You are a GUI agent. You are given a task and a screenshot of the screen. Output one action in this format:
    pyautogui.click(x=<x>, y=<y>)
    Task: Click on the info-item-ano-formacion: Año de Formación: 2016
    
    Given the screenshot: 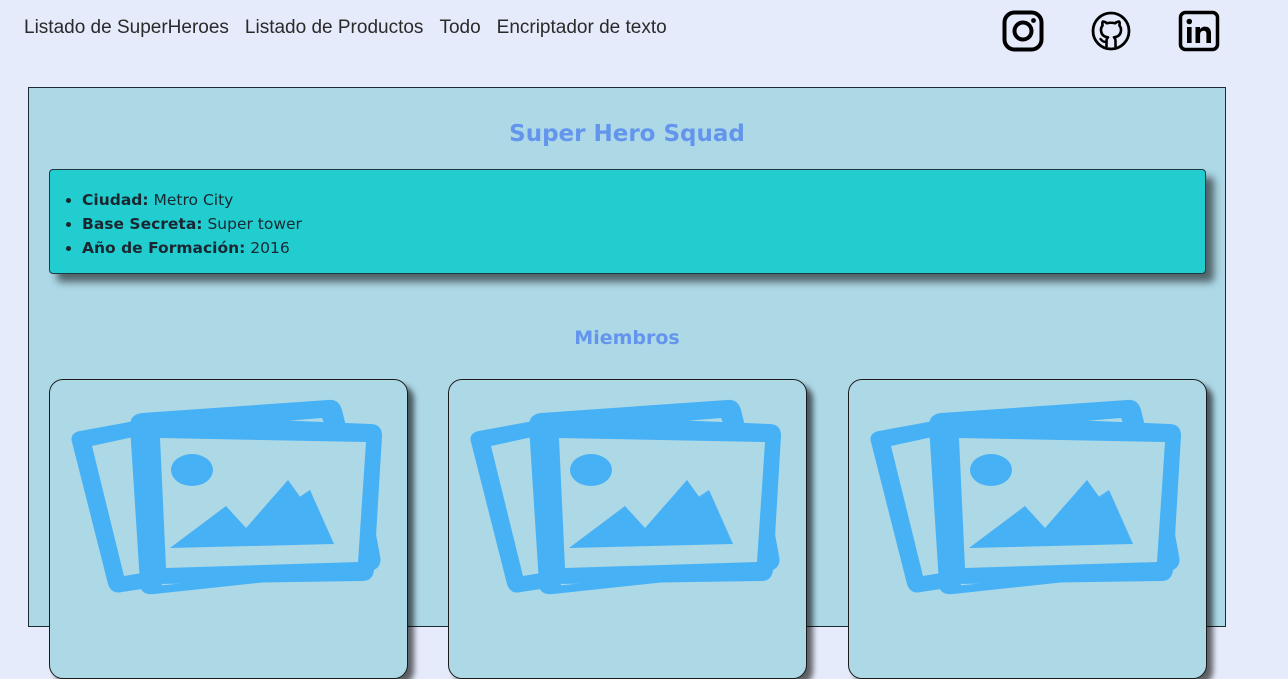 What is the action you would take?
    pyautogui.click(x=192, y=248)
    